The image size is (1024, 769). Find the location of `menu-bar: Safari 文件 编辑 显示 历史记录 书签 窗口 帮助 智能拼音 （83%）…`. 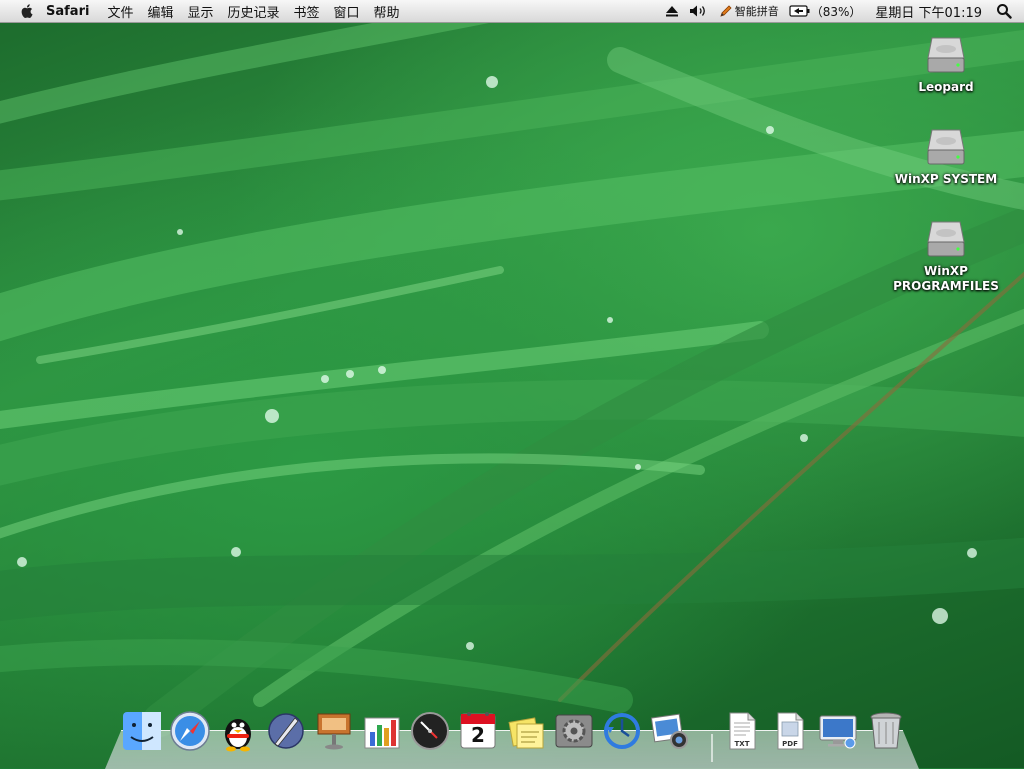

menu-bar: Safari 文件 编辑 显示 历史记录 书签 窗口 帮助 智能拼音 （83%）… is located at coordinates (512, 11).